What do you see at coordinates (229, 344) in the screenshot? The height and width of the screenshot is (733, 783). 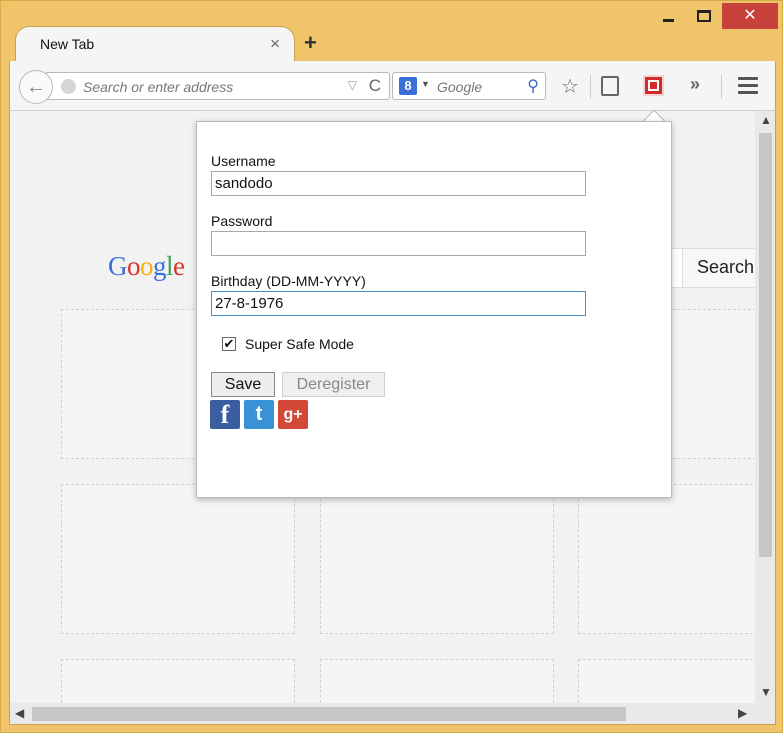 I see `super-safe-mode-checkbox: ✔` at bounding box center [229, 344].